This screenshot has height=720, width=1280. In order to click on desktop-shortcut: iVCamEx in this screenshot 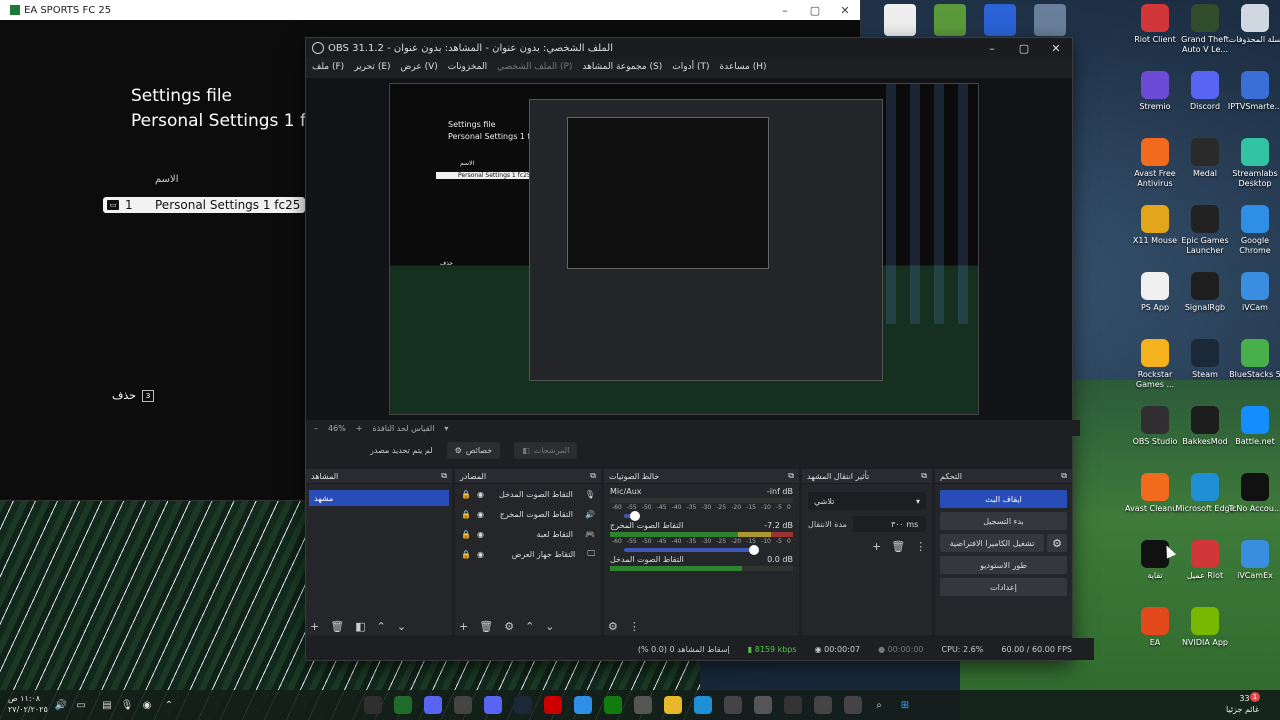, I will do `click(1252, 560)`.